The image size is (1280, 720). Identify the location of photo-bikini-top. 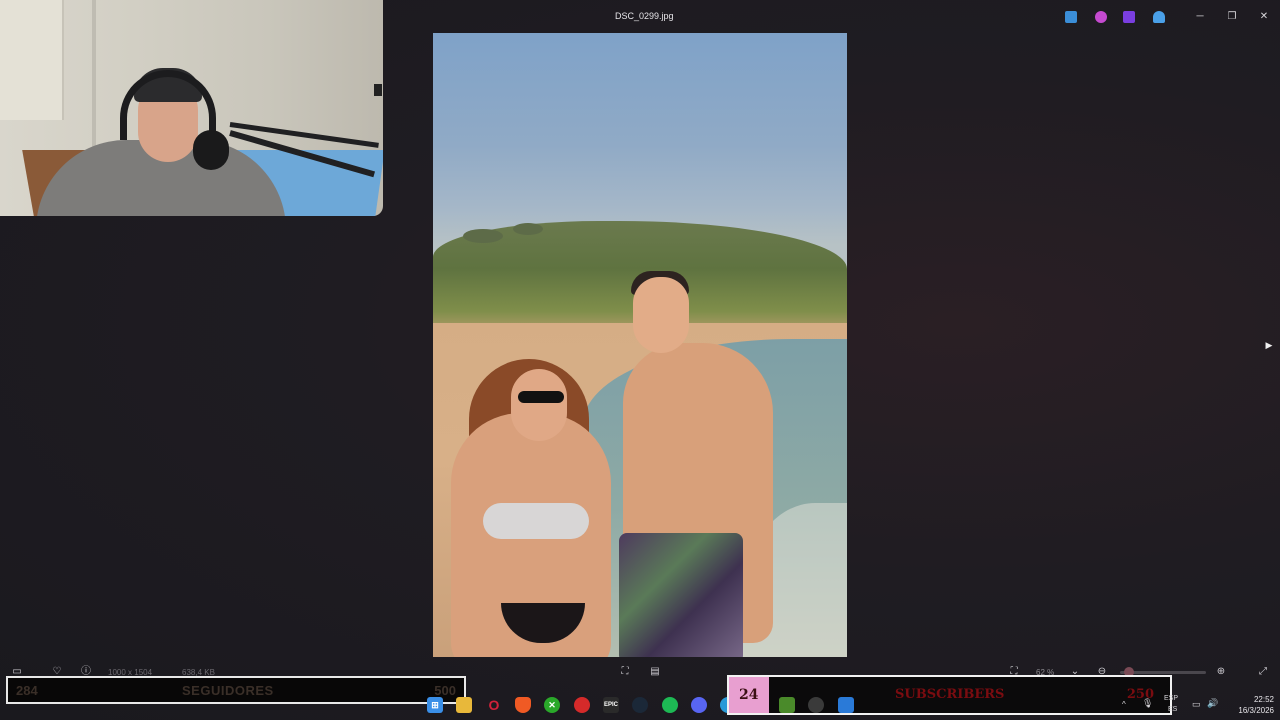
(536, 521).